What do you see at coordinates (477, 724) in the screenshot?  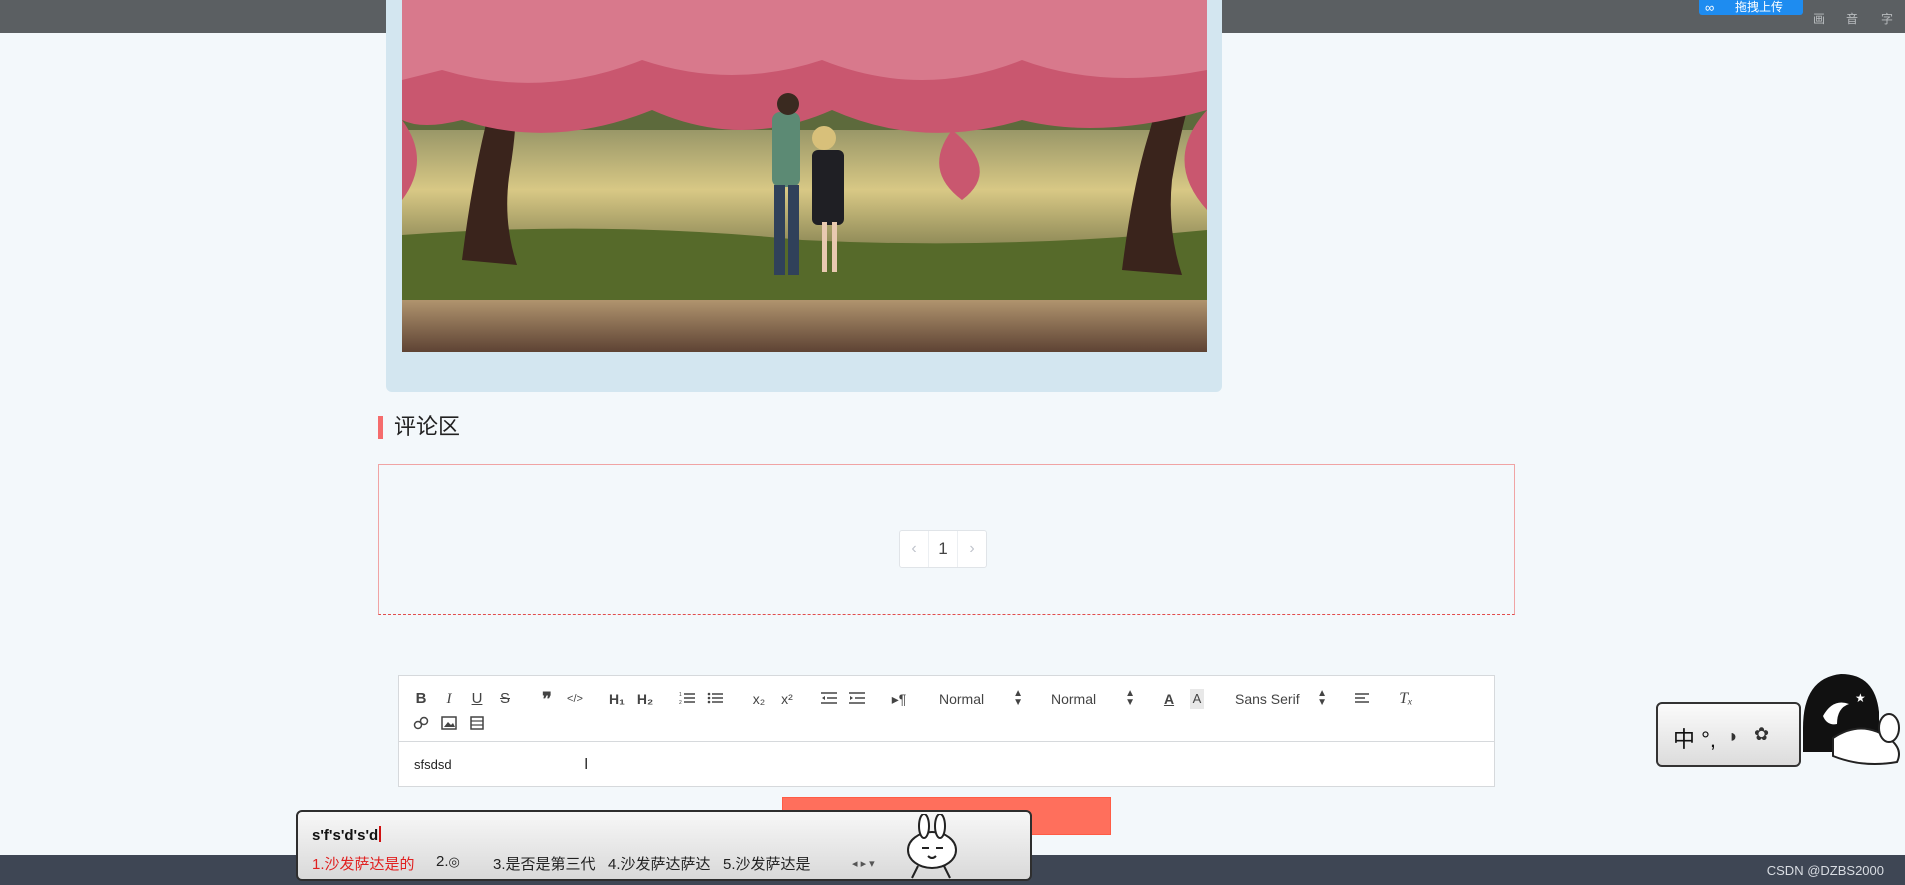 I see `video-icon` at bounding box center [477, 724].